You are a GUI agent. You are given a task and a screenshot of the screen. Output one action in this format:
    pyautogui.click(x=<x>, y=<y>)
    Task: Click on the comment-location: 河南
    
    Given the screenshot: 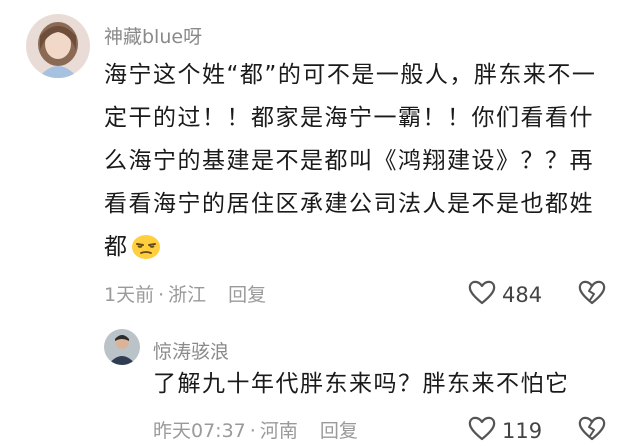 What is the action you would take?
    pyautogui.click(x=278, y=431)
    